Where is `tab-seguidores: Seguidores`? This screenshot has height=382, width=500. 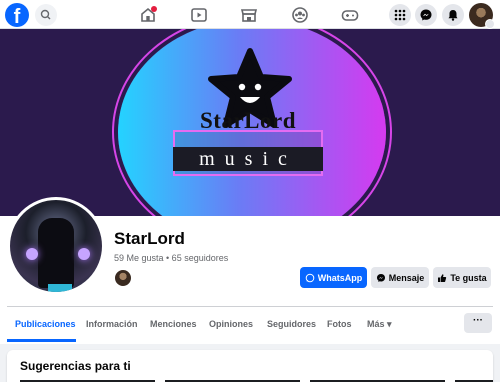 tab-seguidores: Seguidores is located at coordinates (291, 325).